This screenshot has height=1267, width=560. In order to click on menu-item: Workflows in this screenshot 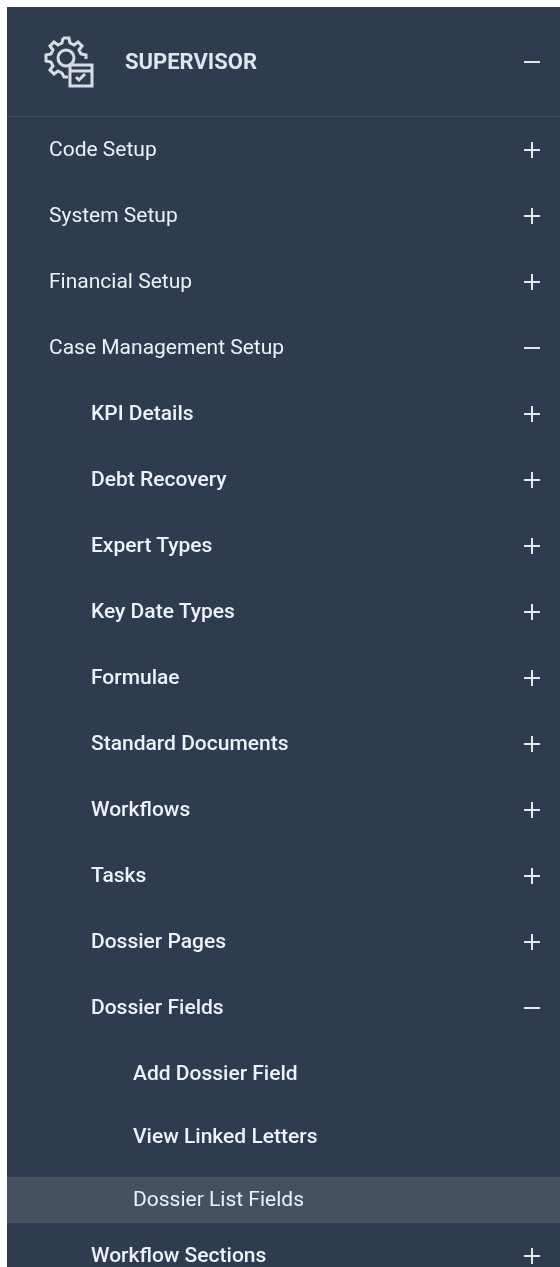, I will do `click(141, 810)`.